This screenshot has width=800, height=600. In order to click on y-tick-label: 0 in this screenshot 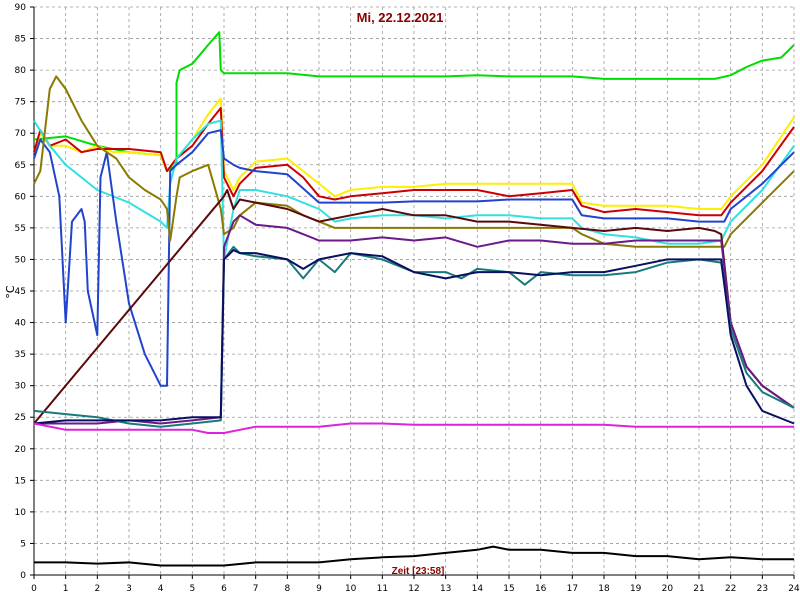, I will do `click(23, 576)`.